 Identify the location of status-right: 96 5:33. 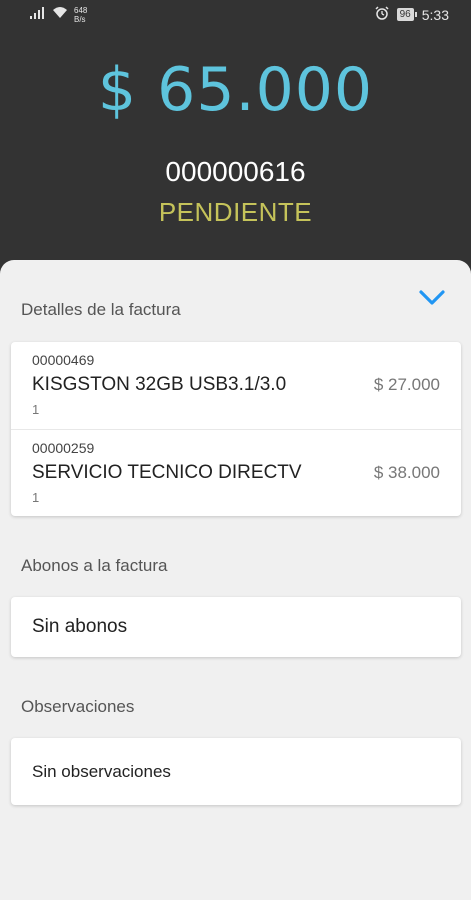
(412, 14).